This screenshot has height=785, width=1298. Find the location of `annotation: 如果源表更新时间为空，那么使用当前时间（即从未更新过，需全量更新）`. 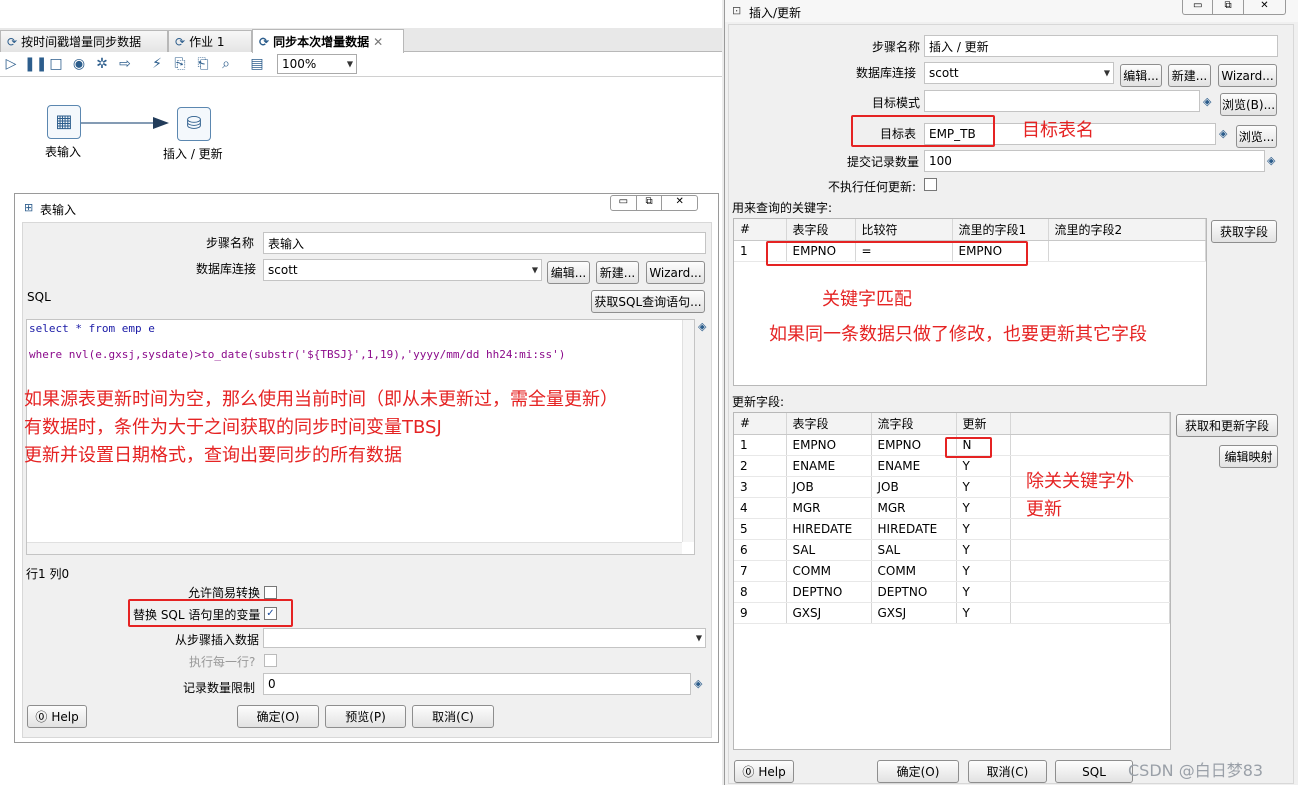

annotation: 如果源表更新时间为空，那么使用当前时间（即从未更新过，需全量更新） is located at coordinates (321, 399).